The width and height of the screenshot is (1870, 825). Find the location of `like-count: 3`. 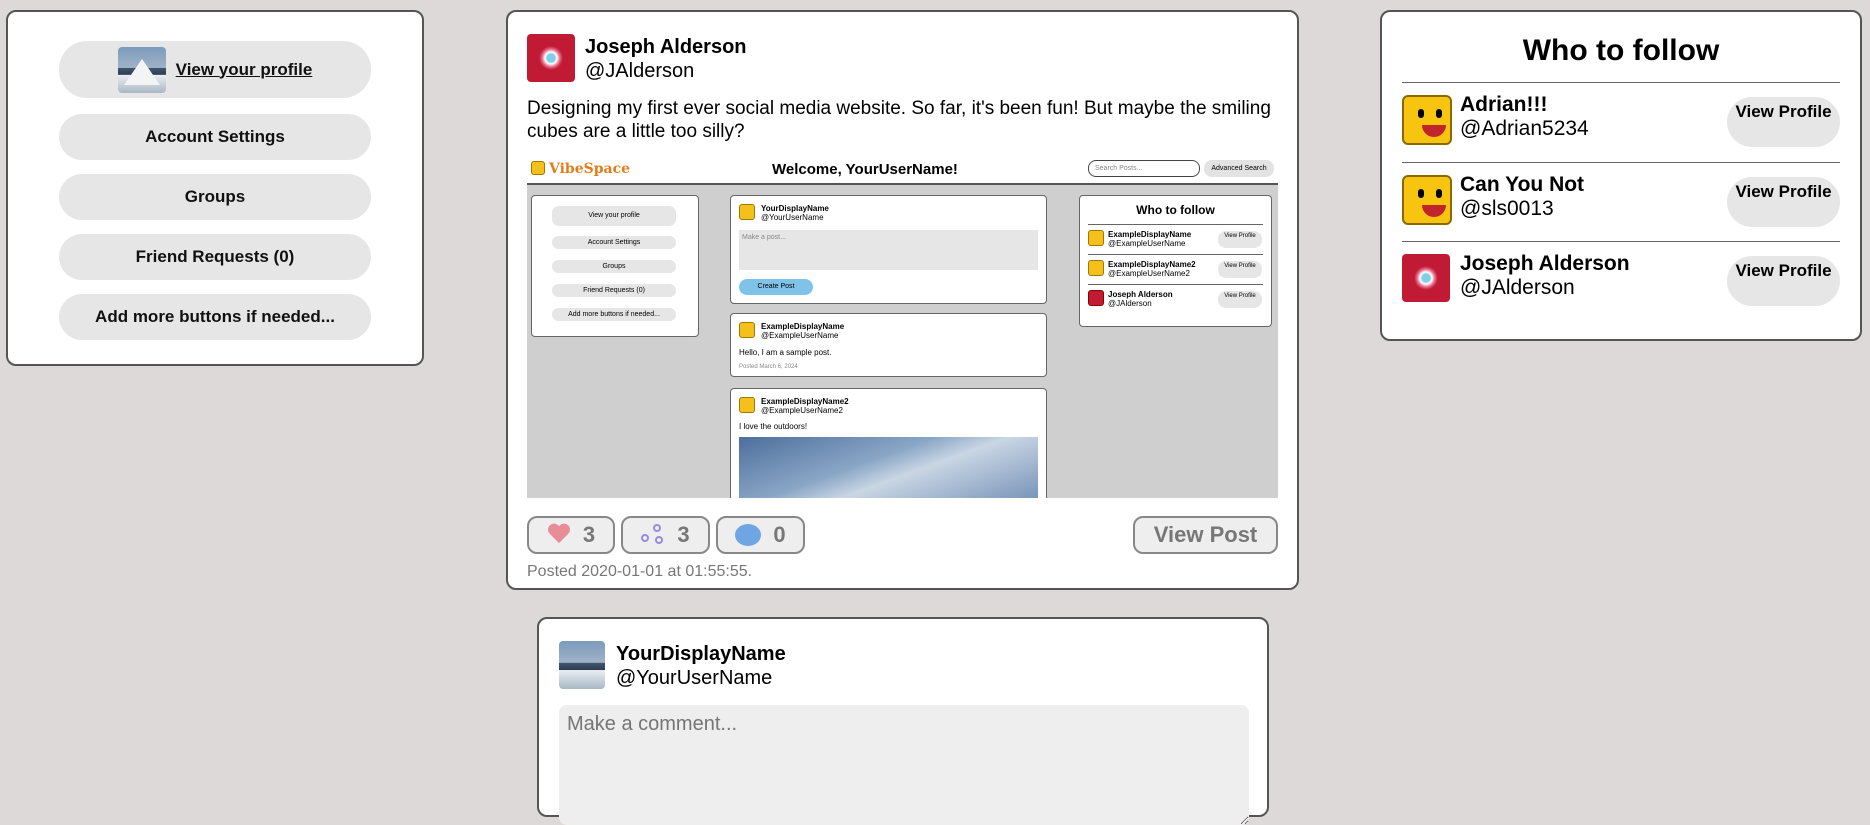

like-count: 3 is located at coordinates (589, 534).